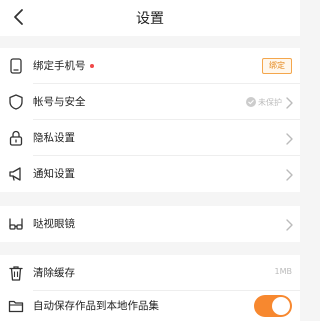  Describe the element at coordinates (54, 273) in the screenshot. I see `settings-item-label: 清除缓存` at that location.